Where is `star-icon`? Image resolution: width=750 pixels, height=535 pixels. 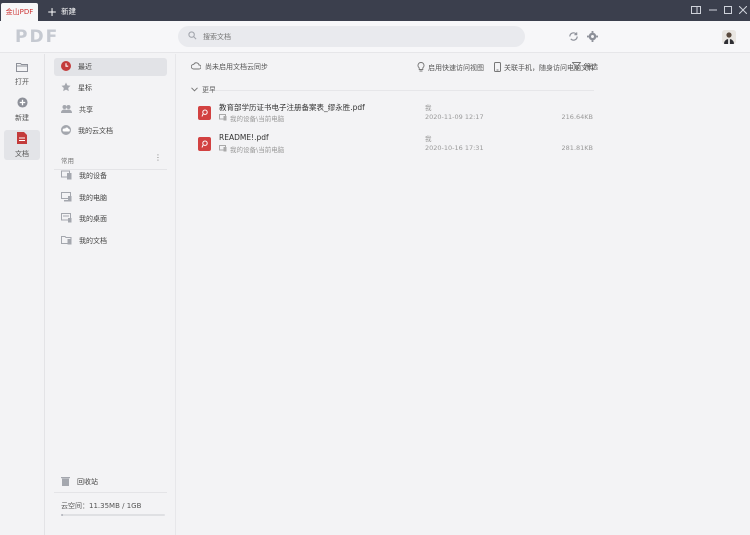 star-icon is located at coordinates (66, 88).